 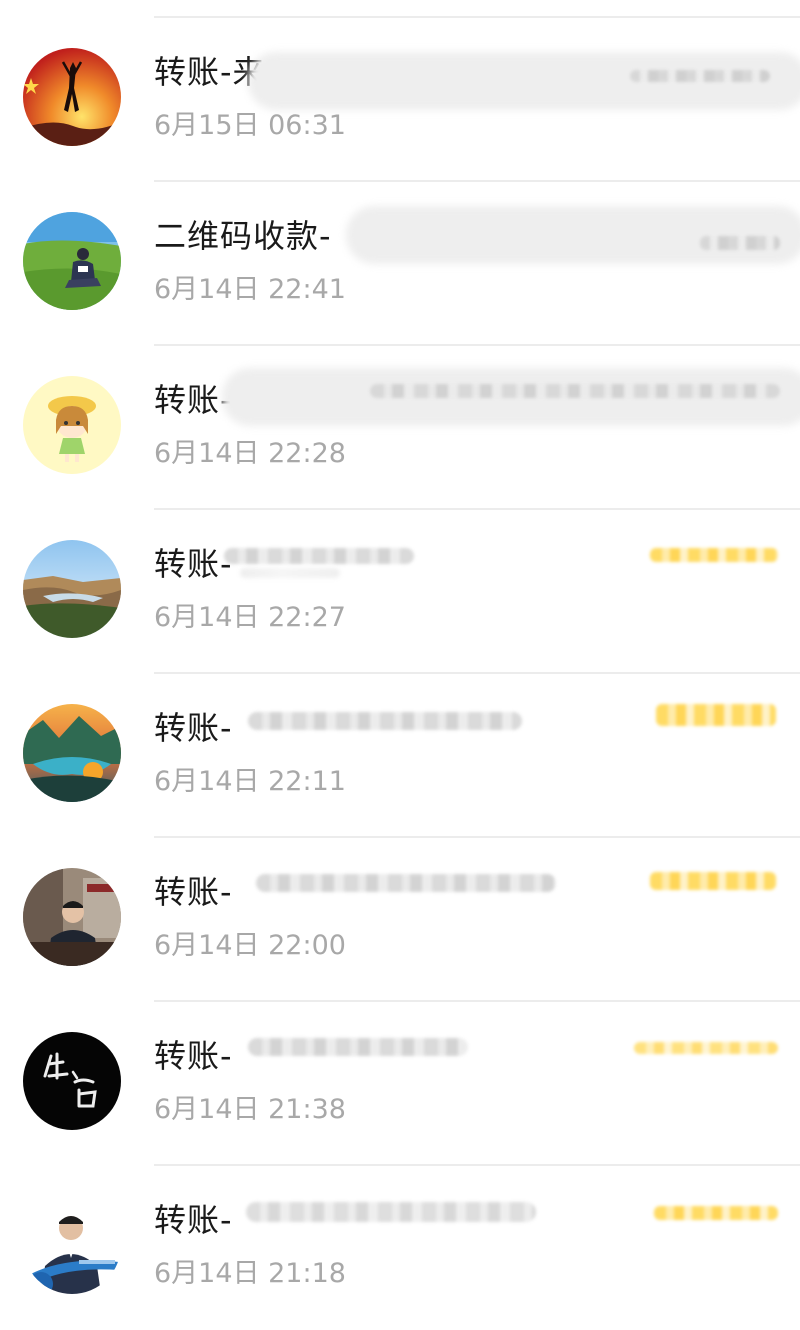 What do you see at coordinates (72, 425) in the screenshot?
I see `cartoon-girl-avatar` at bounding box center [72, 425].